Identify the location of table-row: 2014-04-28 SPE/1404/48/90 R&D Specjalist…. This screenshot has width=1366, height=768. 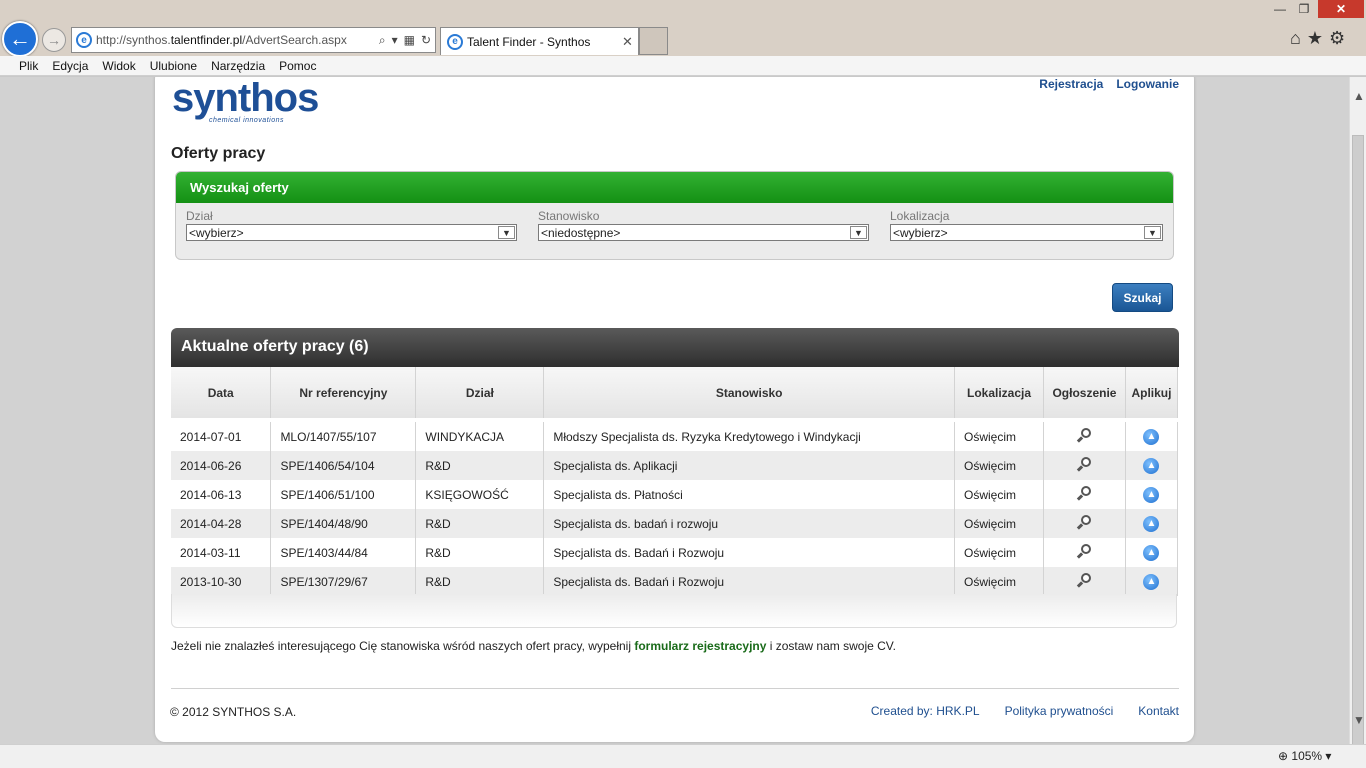
(675, 523).